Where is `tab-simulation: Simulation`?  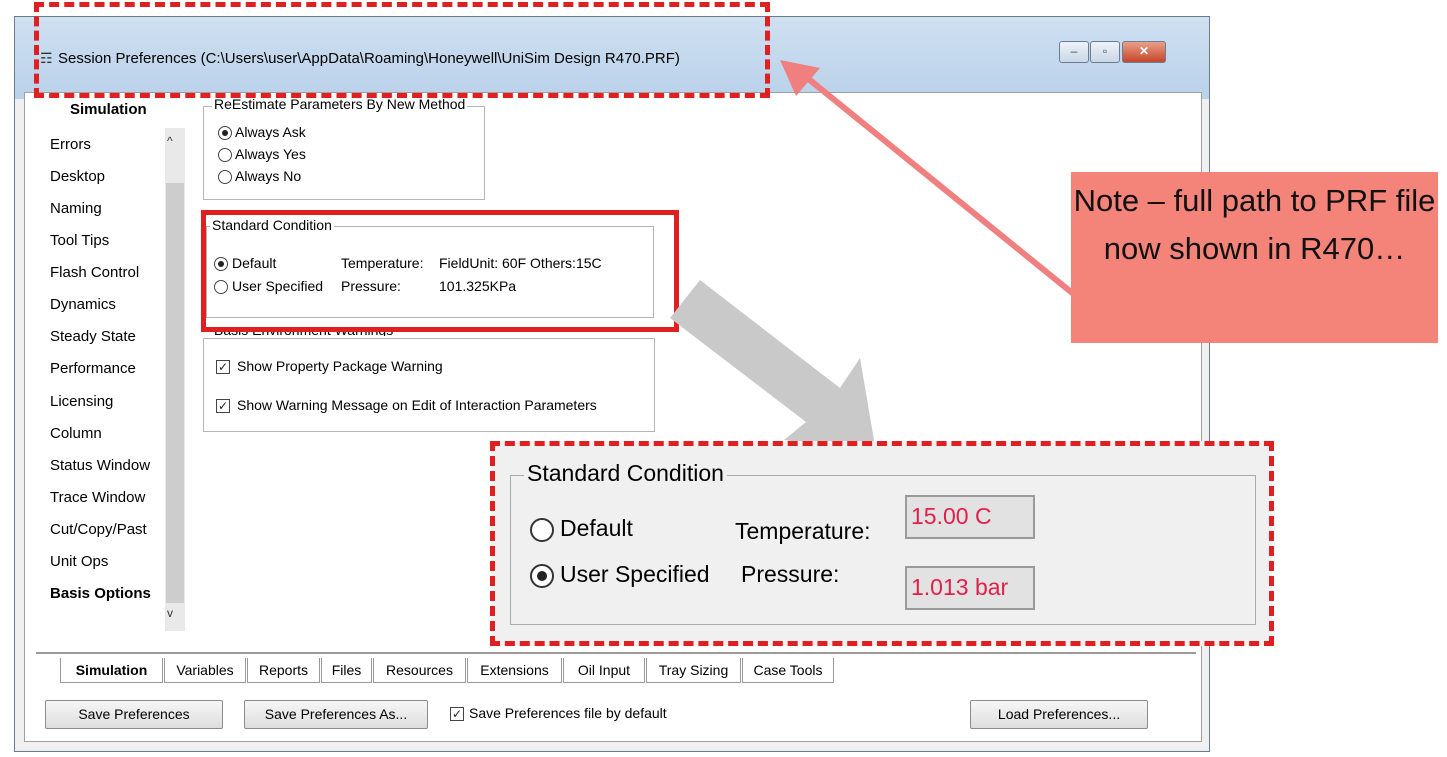
tab-simulation: Simulation is located at coordinates (111, 670).